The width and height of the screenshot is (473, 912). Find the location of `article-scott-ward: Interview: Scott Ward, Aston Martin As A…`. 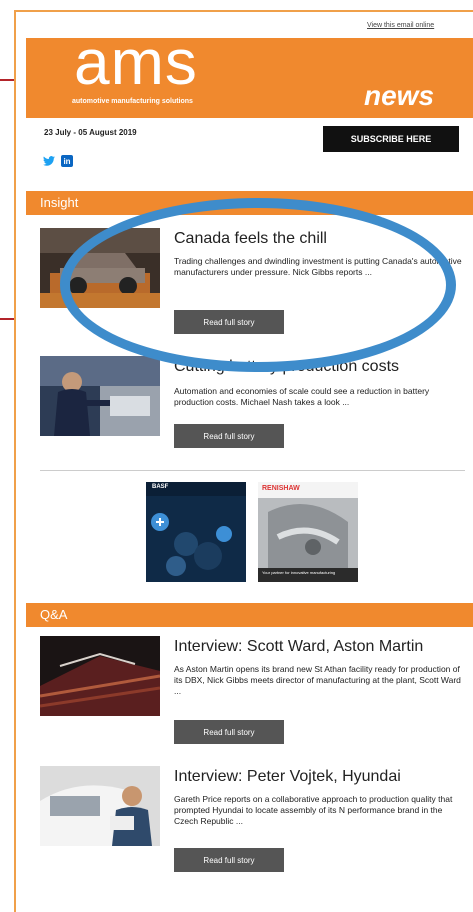

article-scott-ward: Interview: Scott Ward, Aston Martin As A… is located at coordinates (252, 691).